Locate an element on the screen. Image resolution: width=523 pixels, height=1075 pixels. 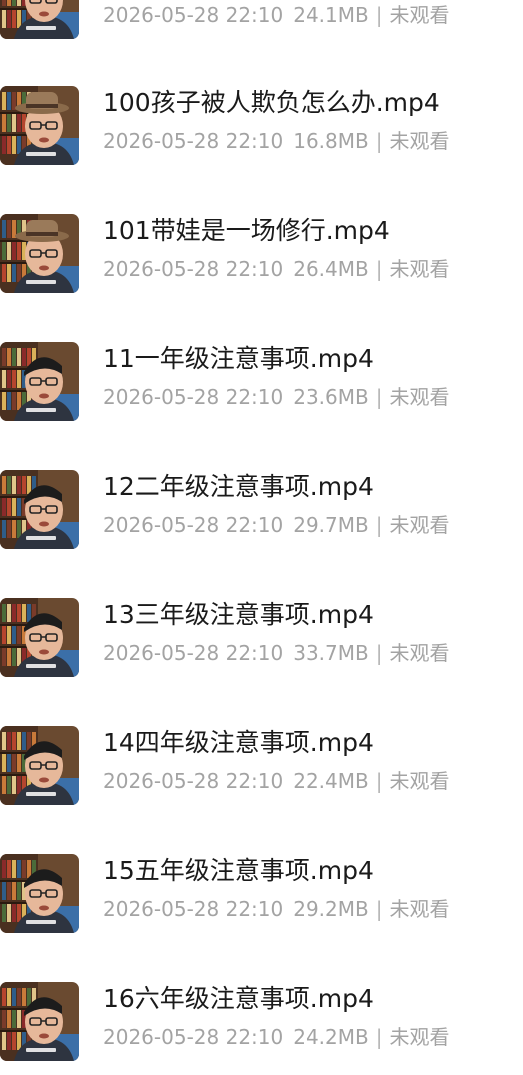
video-meta: 2026-05-28 22:10 33.7MB | 未观看 is located at coordinates (276, 653).